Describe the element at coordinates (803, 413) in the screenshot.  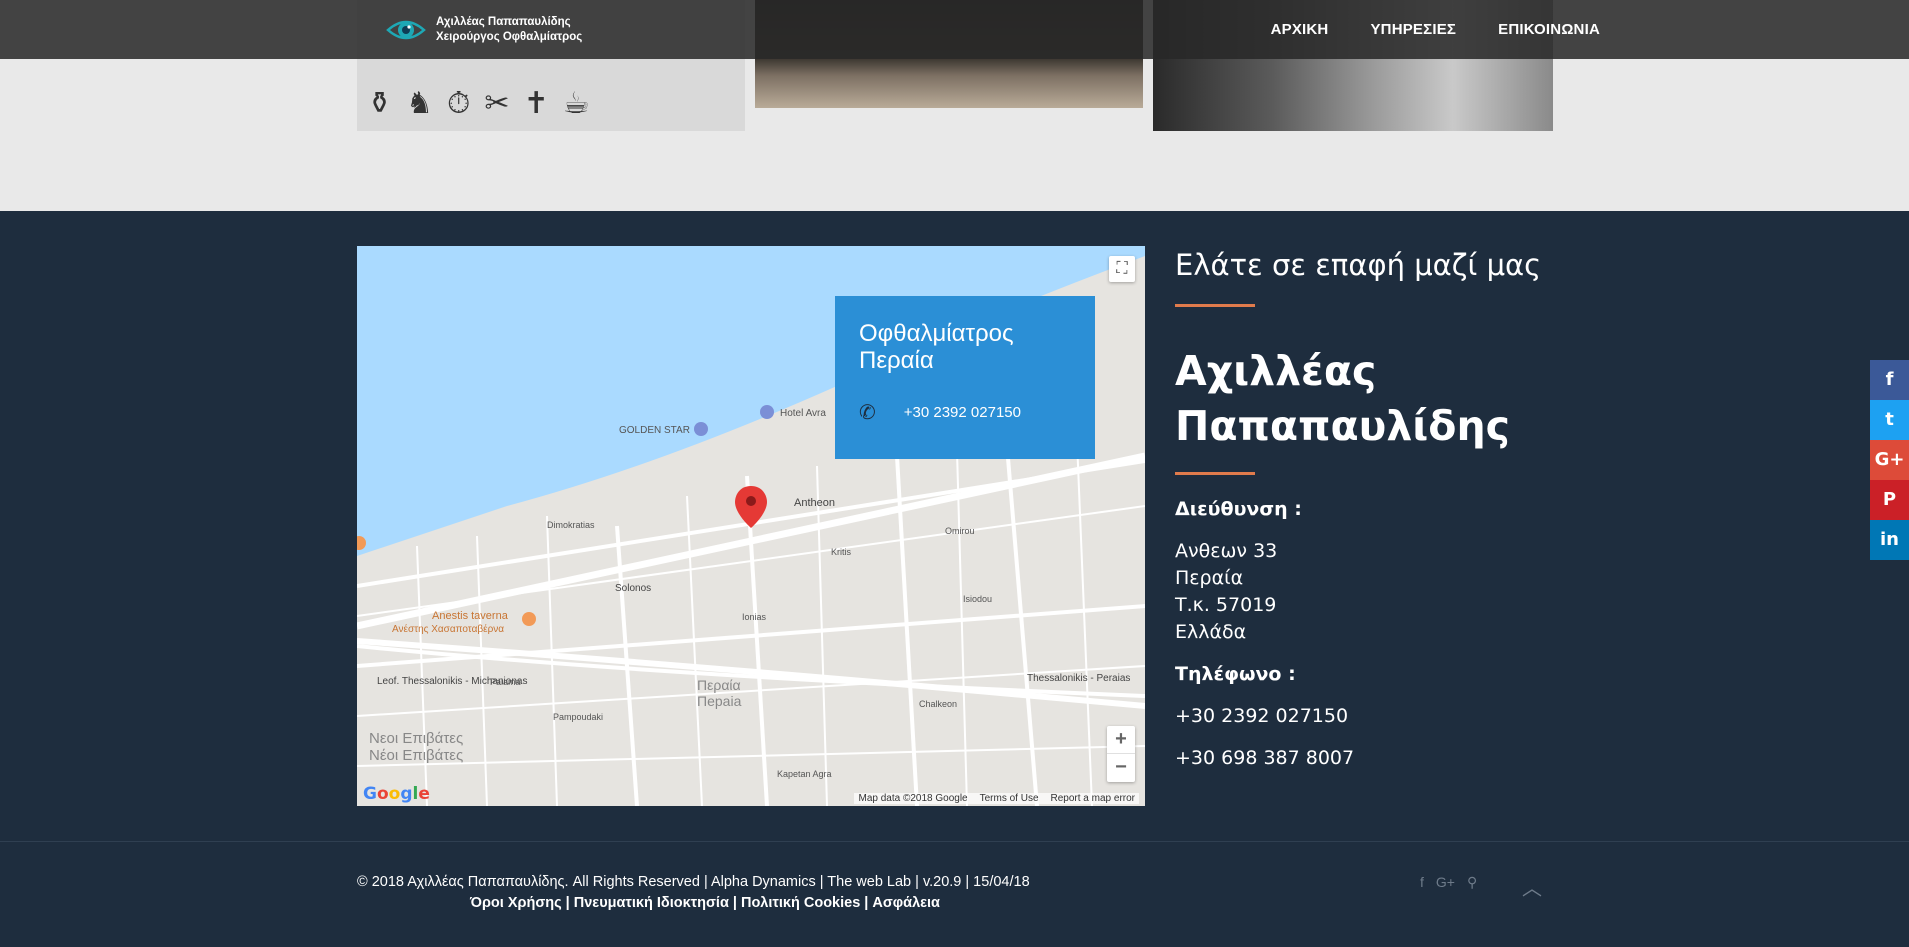
I see `map-label-hotel-avra: Hotel Avra` at that location.